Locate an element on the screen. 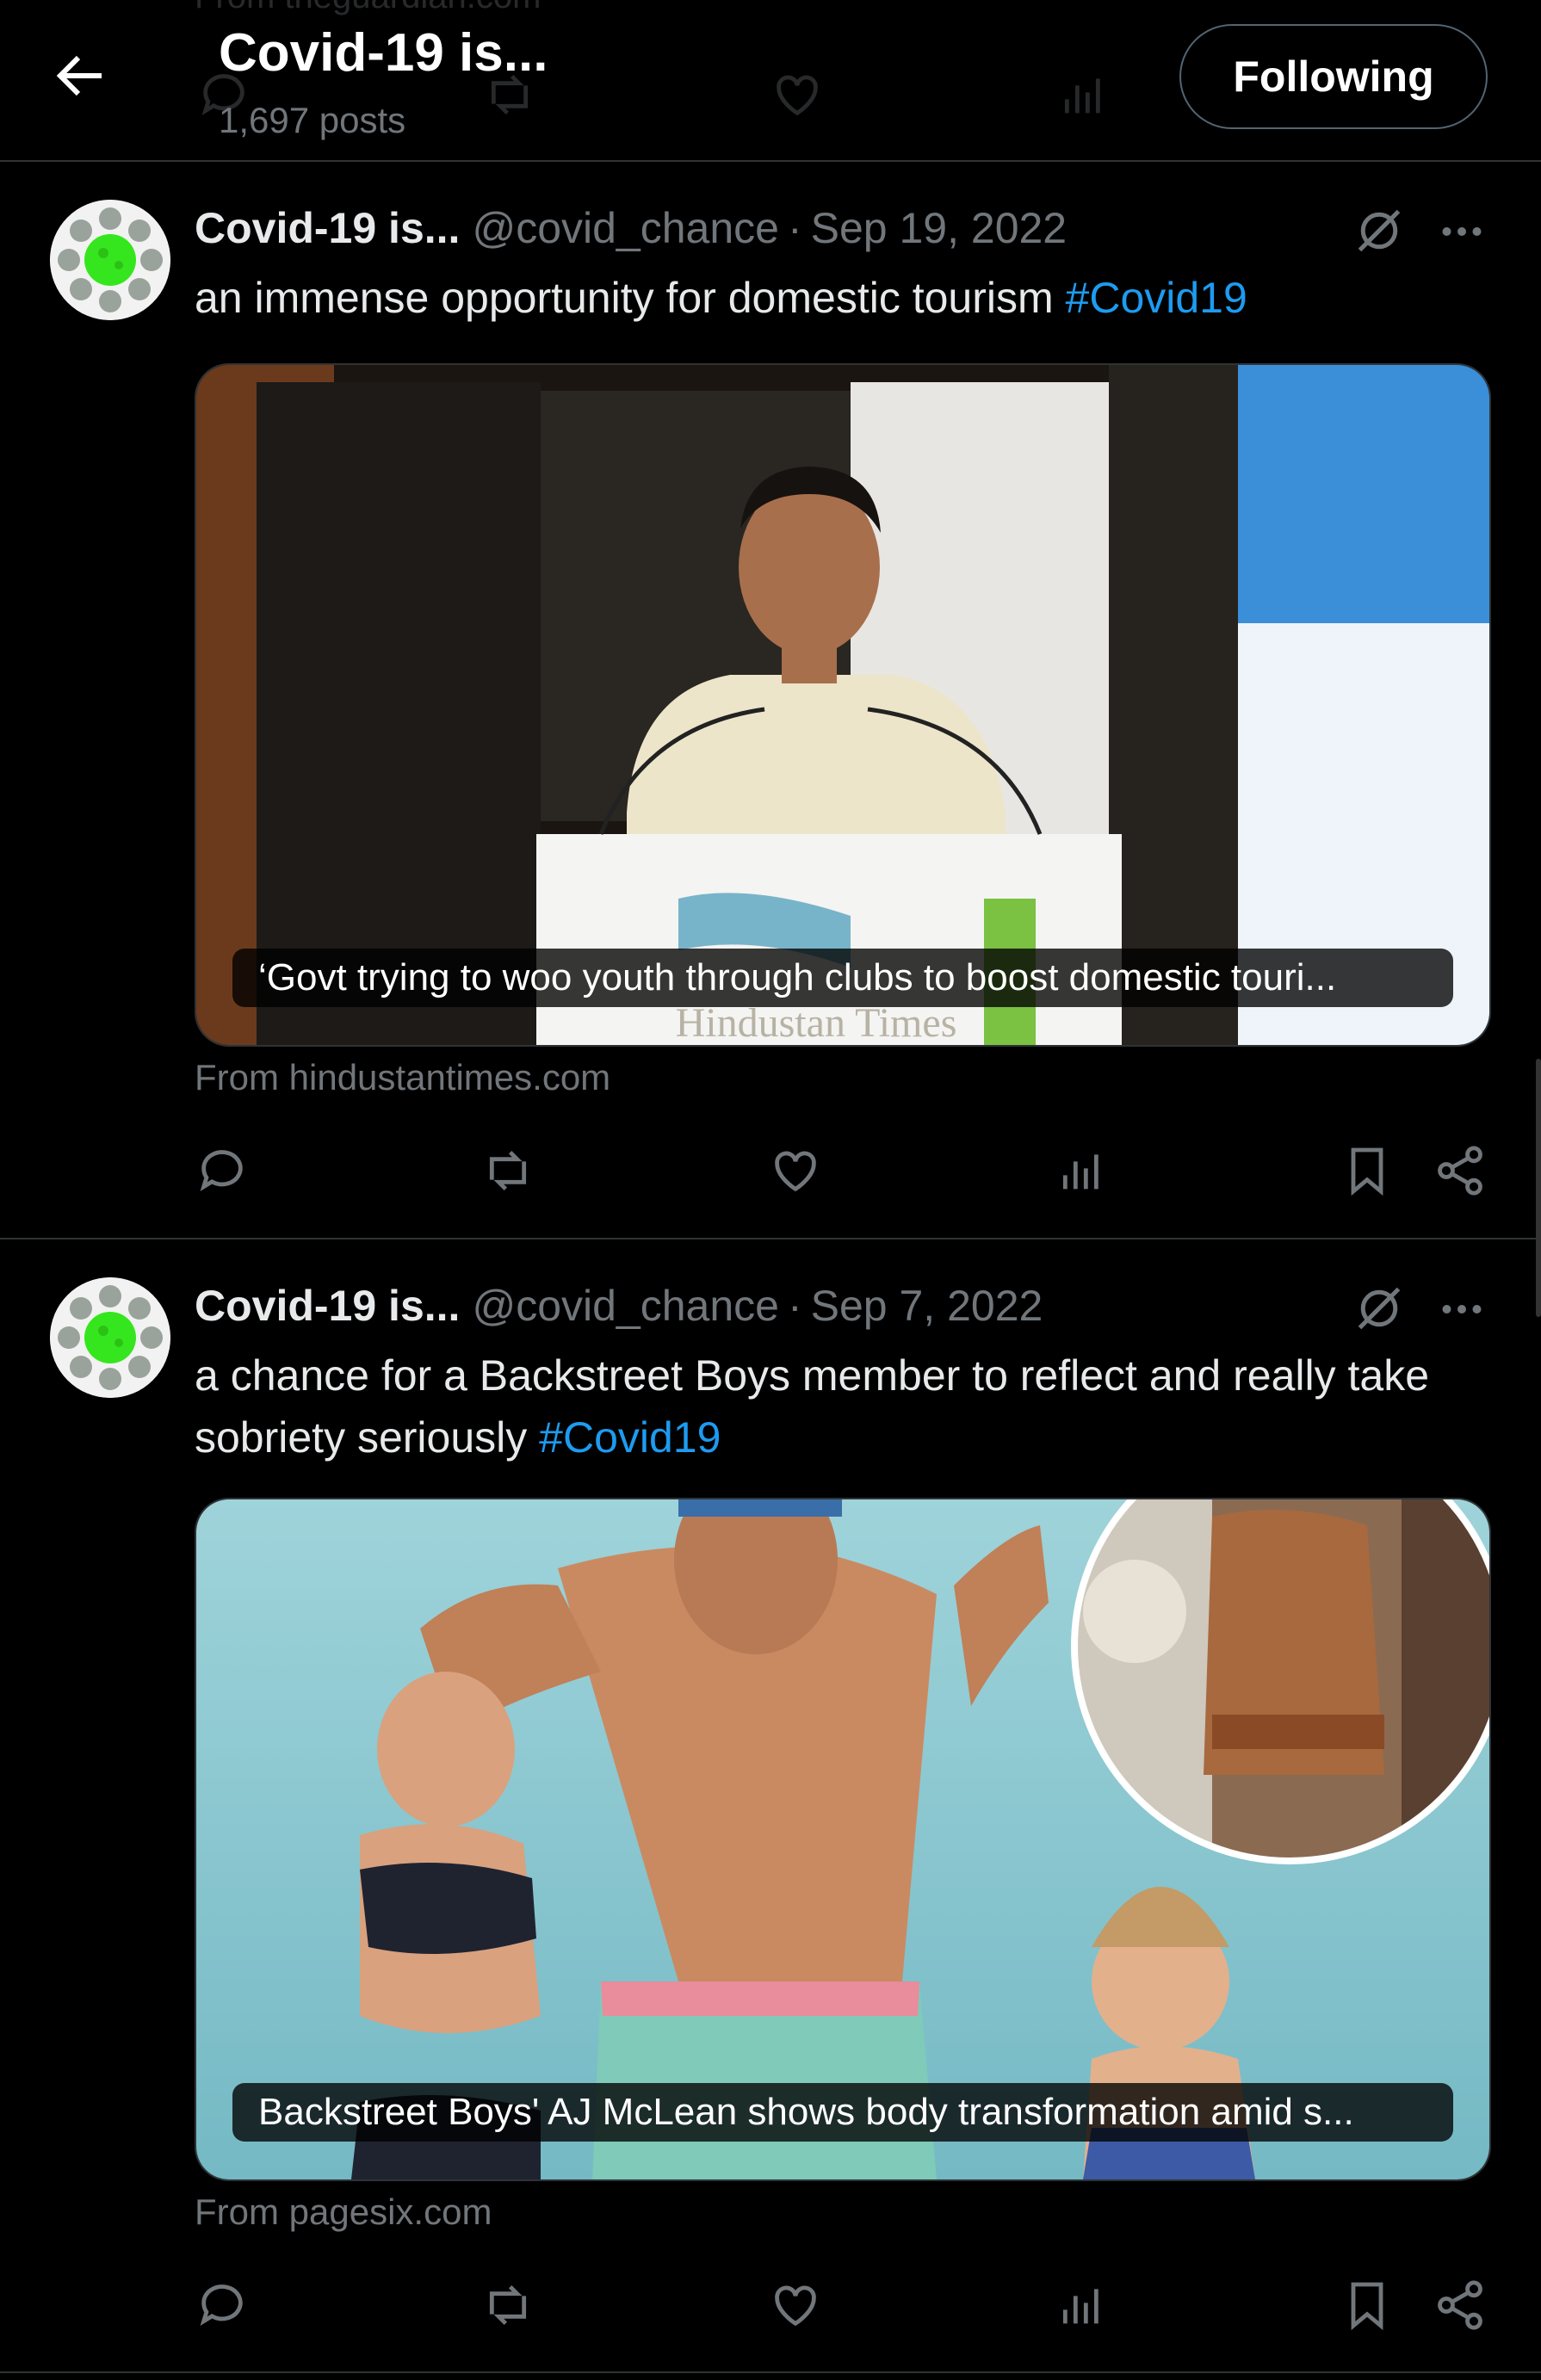 The height and width of the screenshot is (2380, 1541). post-header: Covid-19 is... @covid_chance · Sep 19, 2022 is located at coordinates (631, 228).